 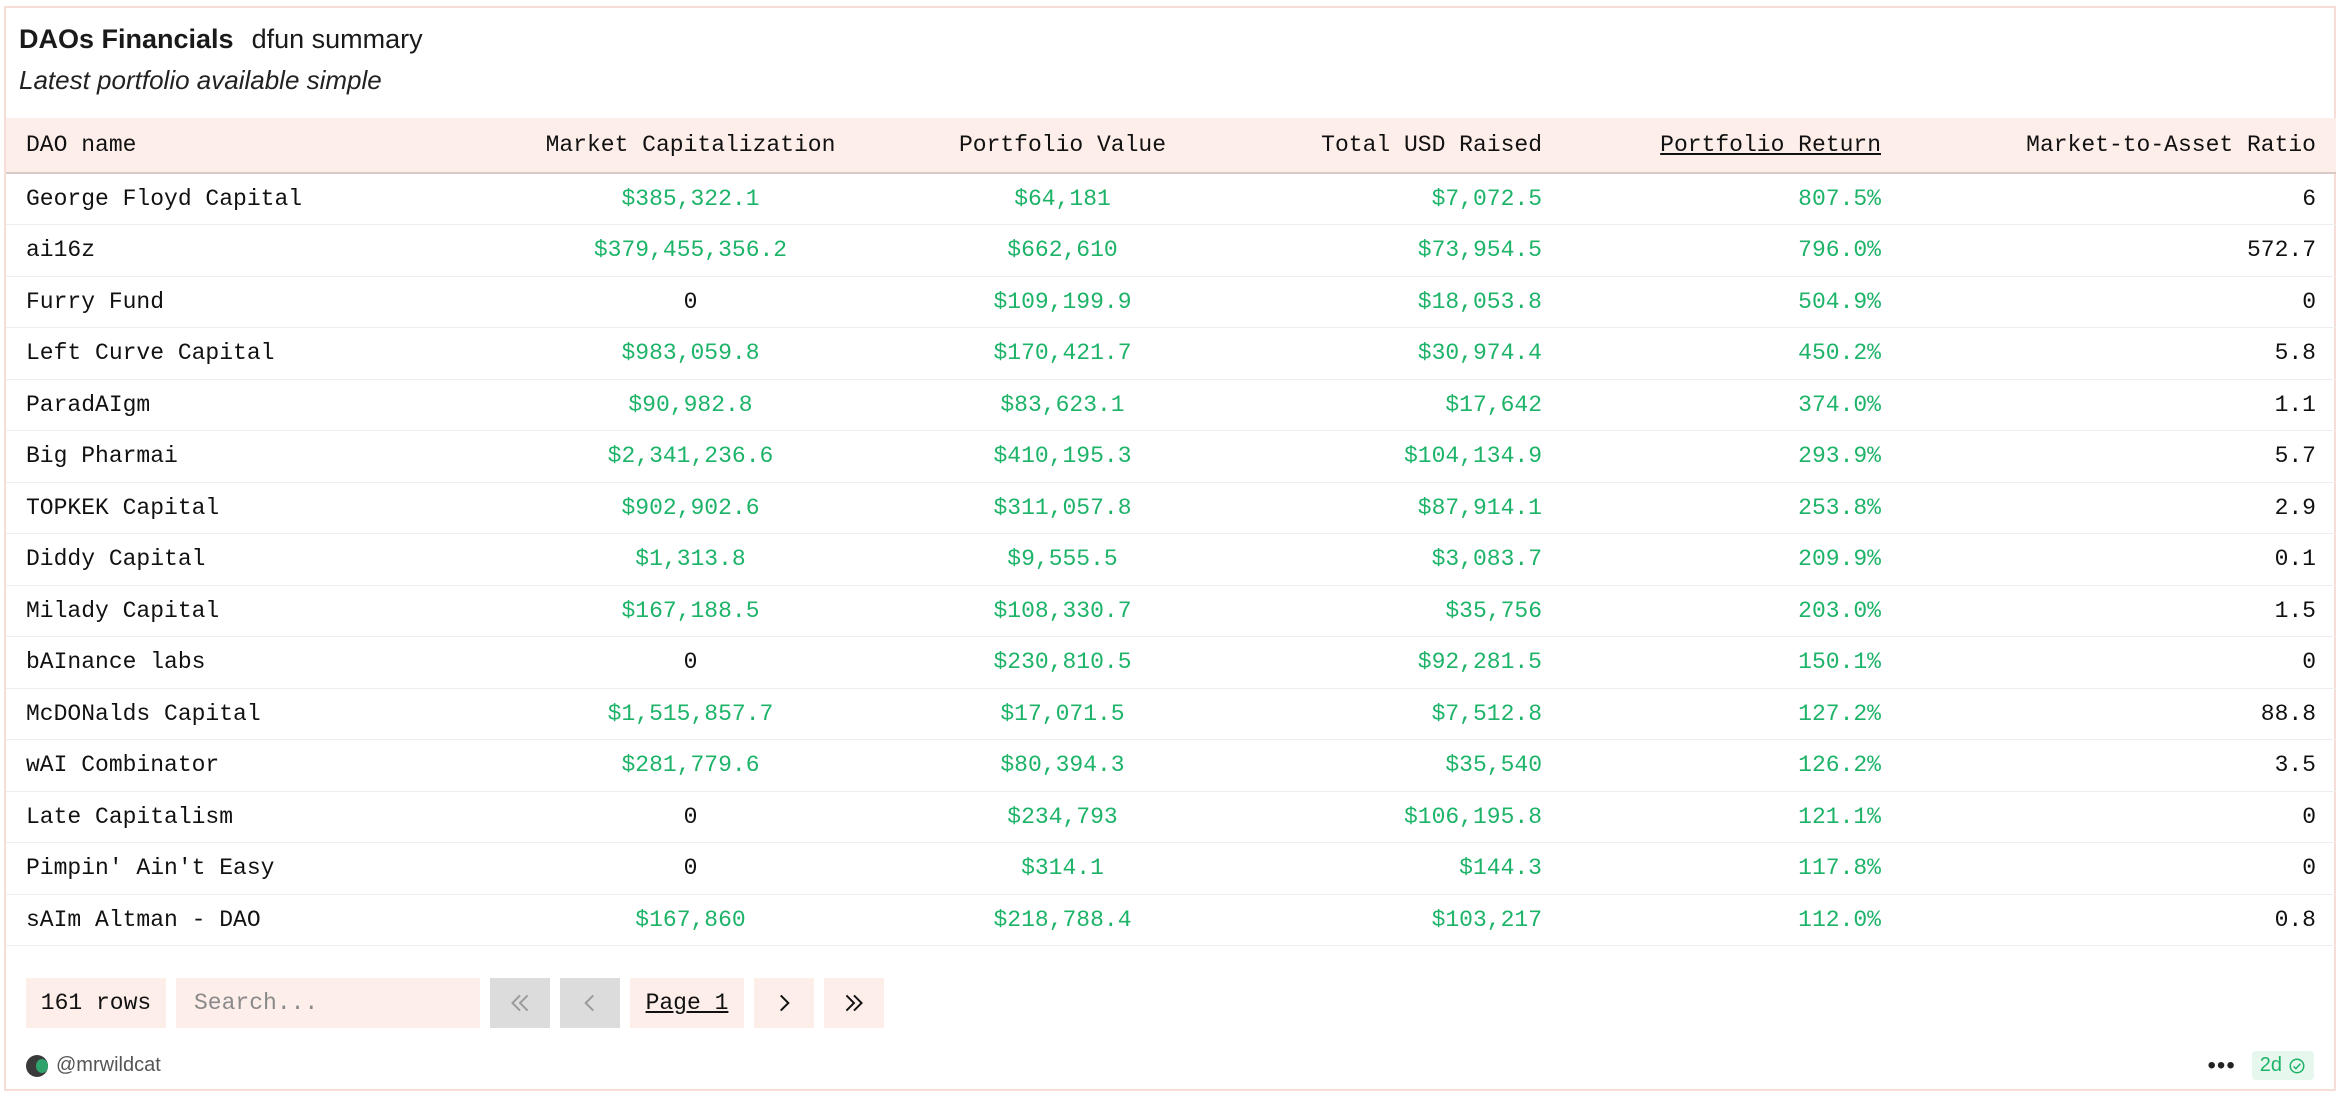 What do you see at coordinates (2112, 456) in the screenshot?
I see `market-to-asset-ratio-cell: 5.7` at bounding box center [2112, 456].